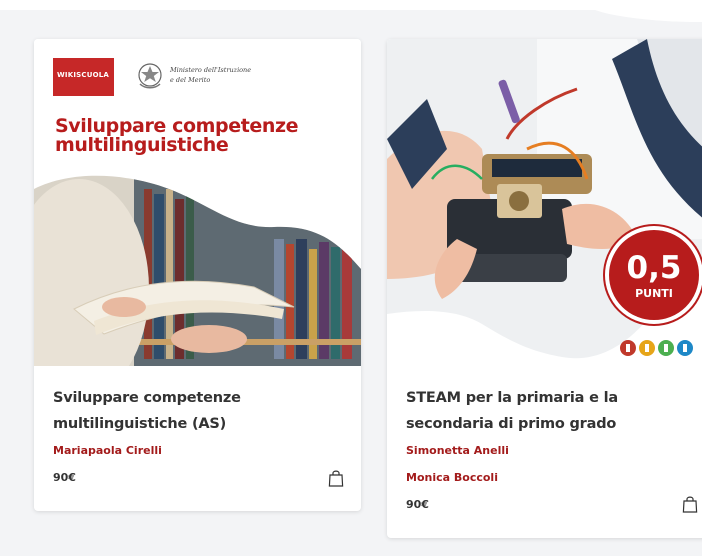 This screenshot has height=556, width=702. What do you see at coordinates (211, 75) in the screenshot?
I see `ministry-name: Ministero dell'Istruzione e del Merito` at bounding box center [211, 75].